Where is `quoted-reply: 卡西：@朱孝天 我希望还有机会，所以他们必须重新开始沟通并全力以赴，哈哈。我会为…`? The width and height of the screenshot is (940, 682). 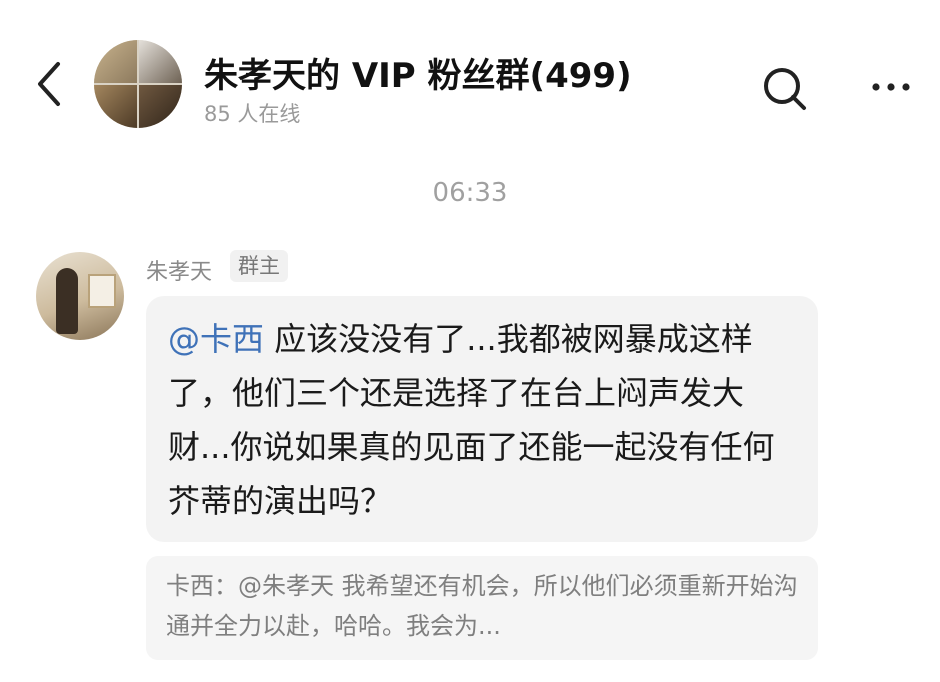
quoted-reply: 卡西：@朱孝天 我希望还有机会，所以他们必须重新开始沟通并全力以赴，哈哈。我会为… is located at coordinates (482, 608).